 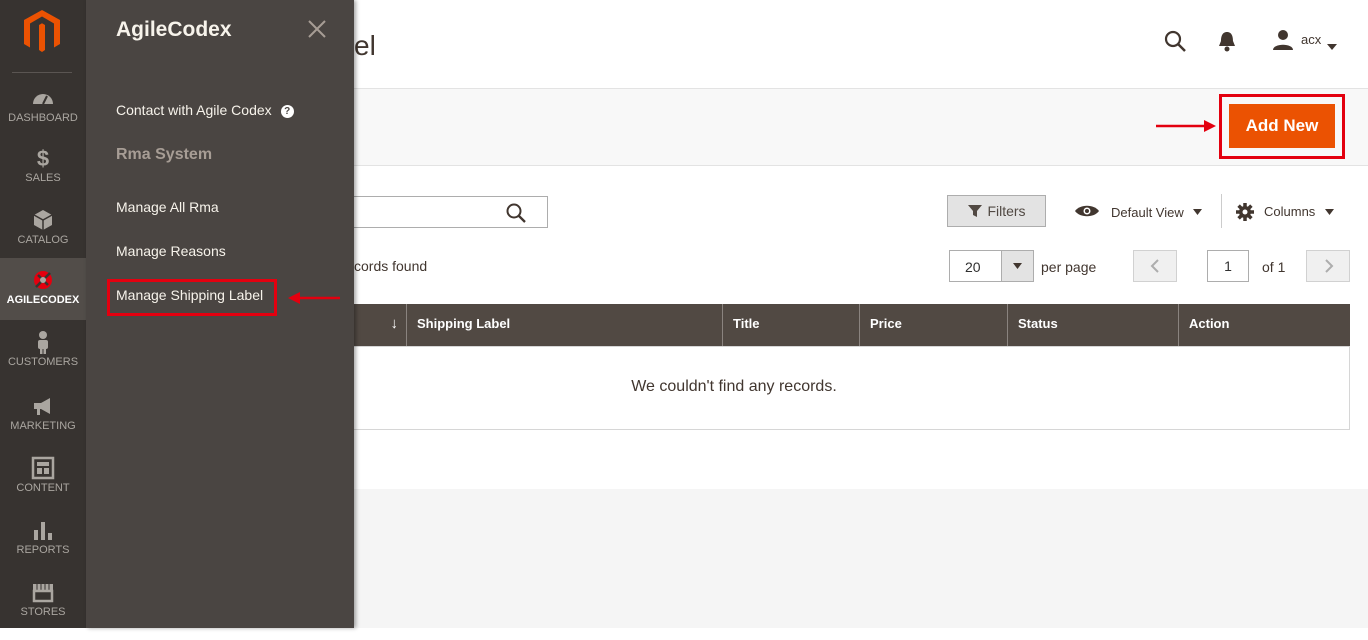 What do you see at coordinates (1227, 43) in the screenshot?
I see `bell-icon` at bounding box center [1227, 43].